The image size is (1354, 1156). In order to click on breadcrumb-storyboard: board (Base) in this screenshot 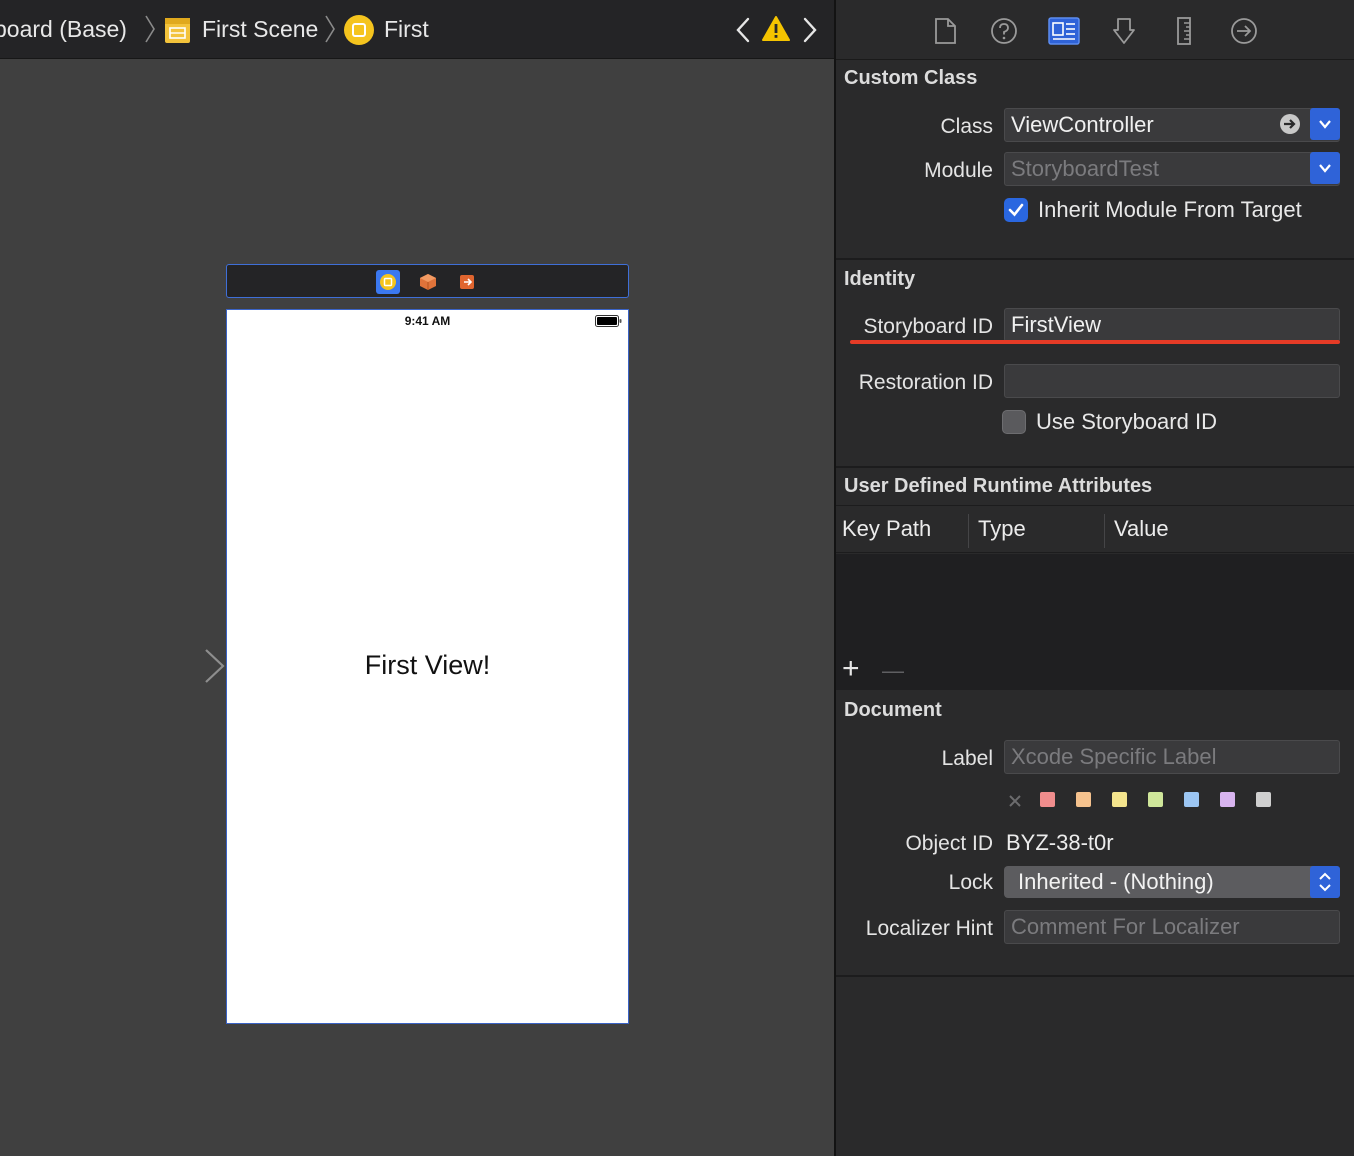, I will do `click(63, 29)`.